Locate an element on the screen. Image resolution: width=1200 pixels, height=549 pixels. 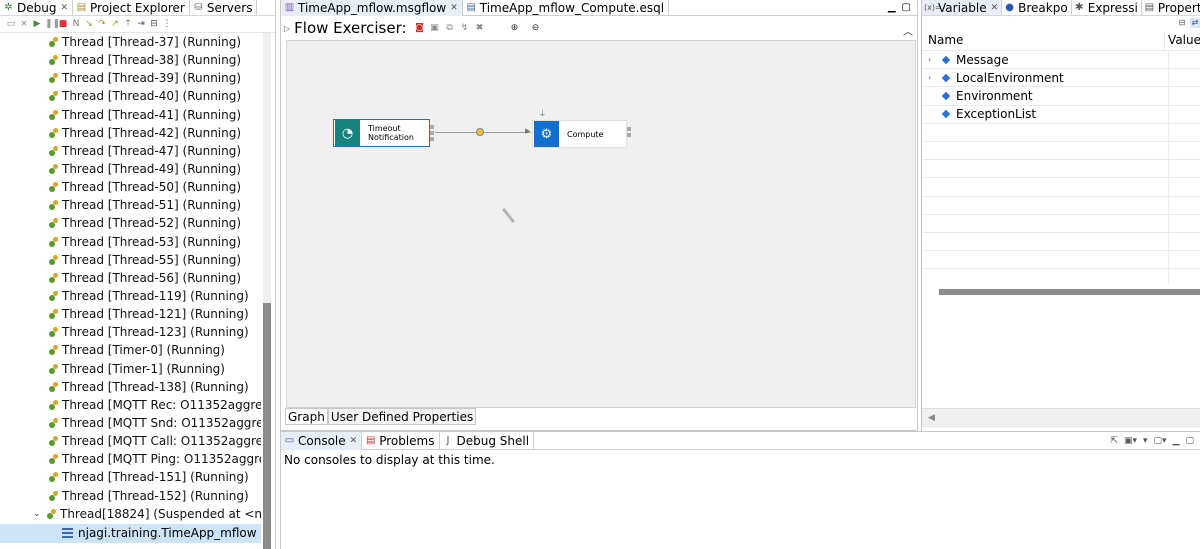
tab-properties: ▤ Properti is located at coordinates (1171, 7).